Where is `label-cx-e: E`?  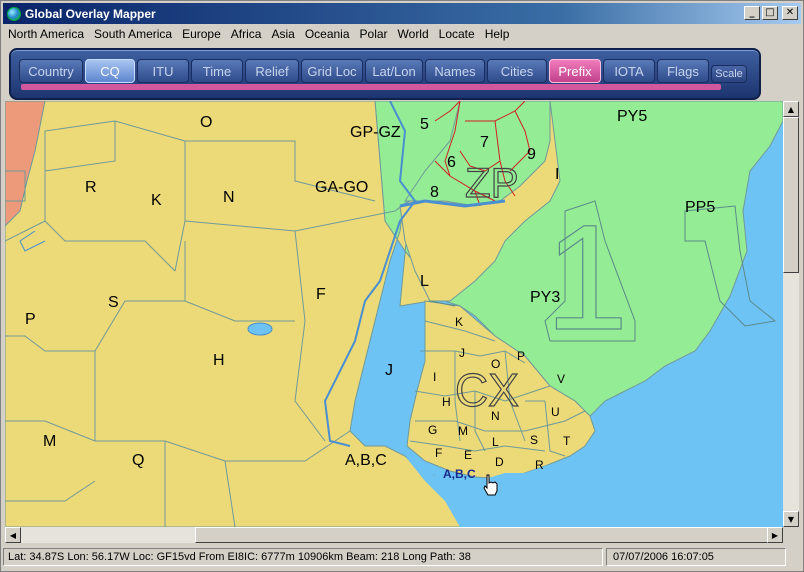 label-cx-e: E is located at coordinates (468, 455).